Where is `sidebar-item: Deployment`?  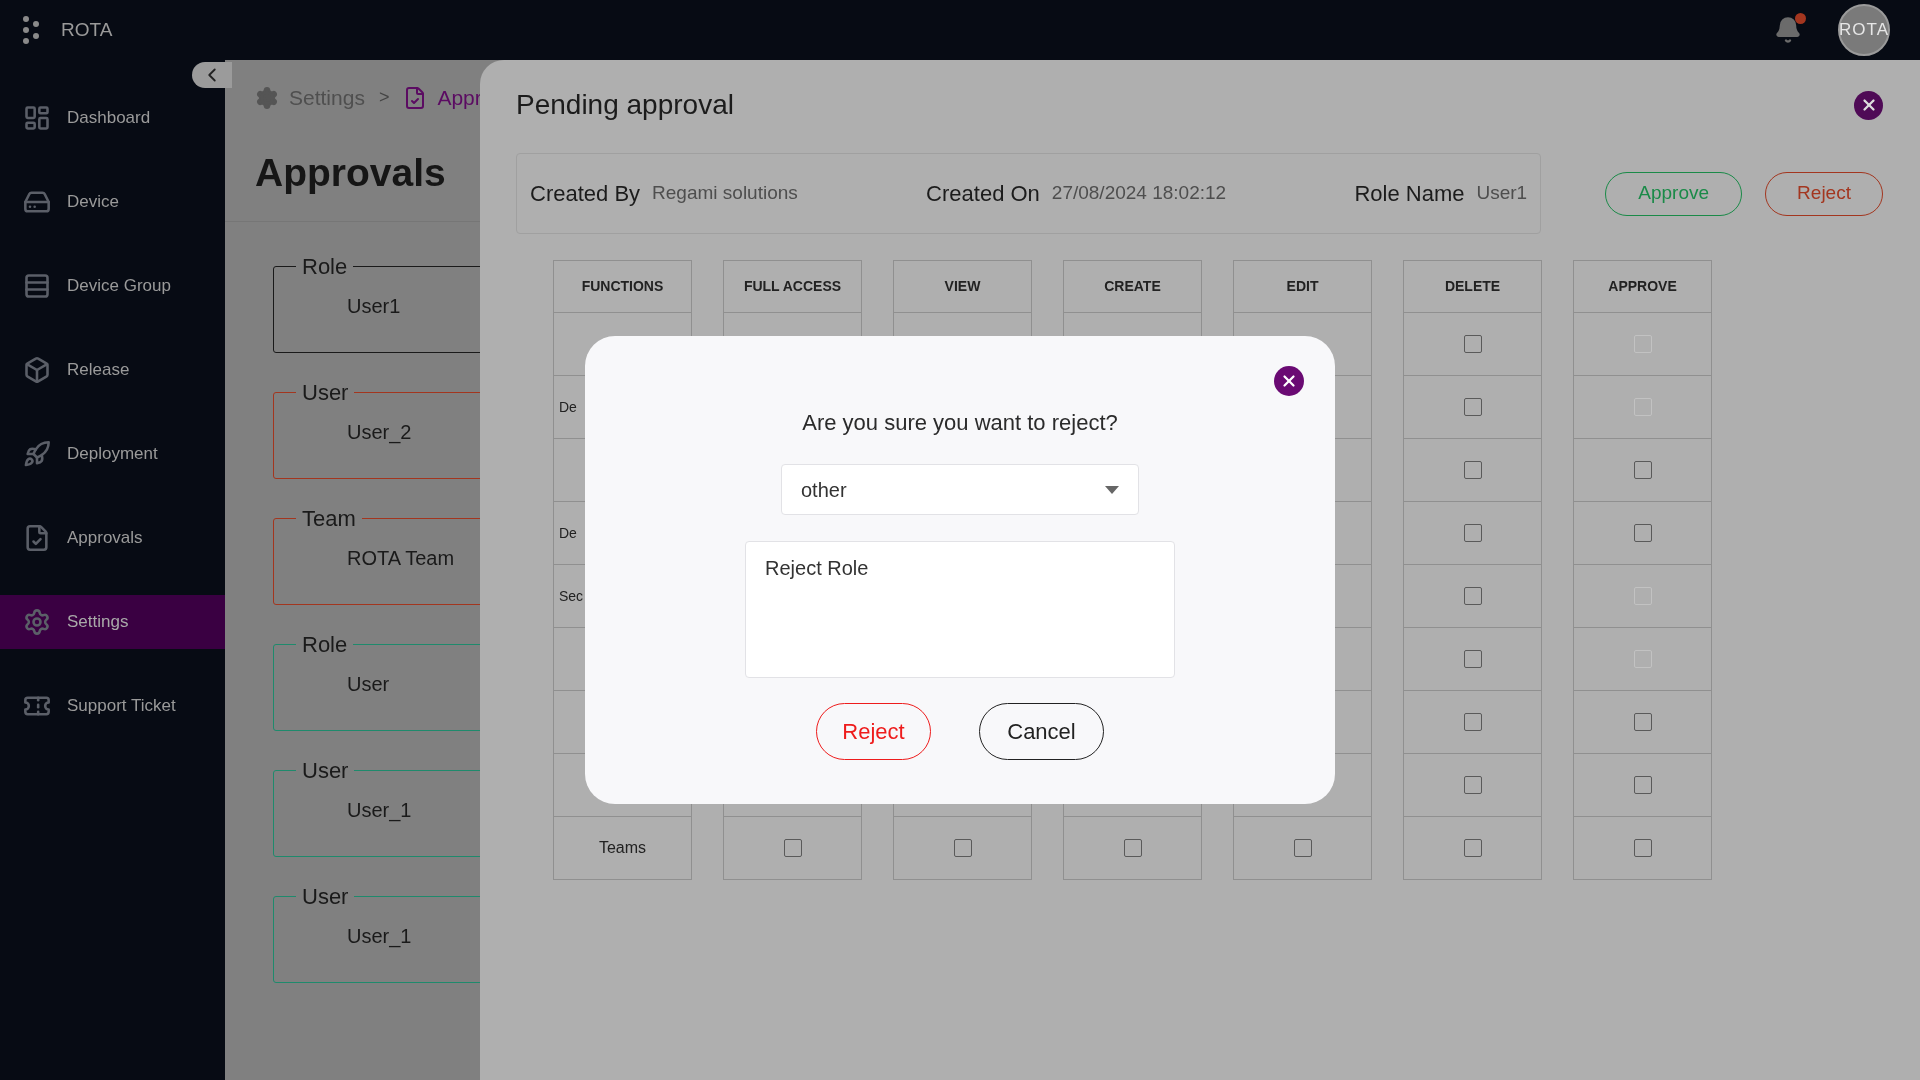
sidebar-item: Deployment is located at coordinates (112, 454).